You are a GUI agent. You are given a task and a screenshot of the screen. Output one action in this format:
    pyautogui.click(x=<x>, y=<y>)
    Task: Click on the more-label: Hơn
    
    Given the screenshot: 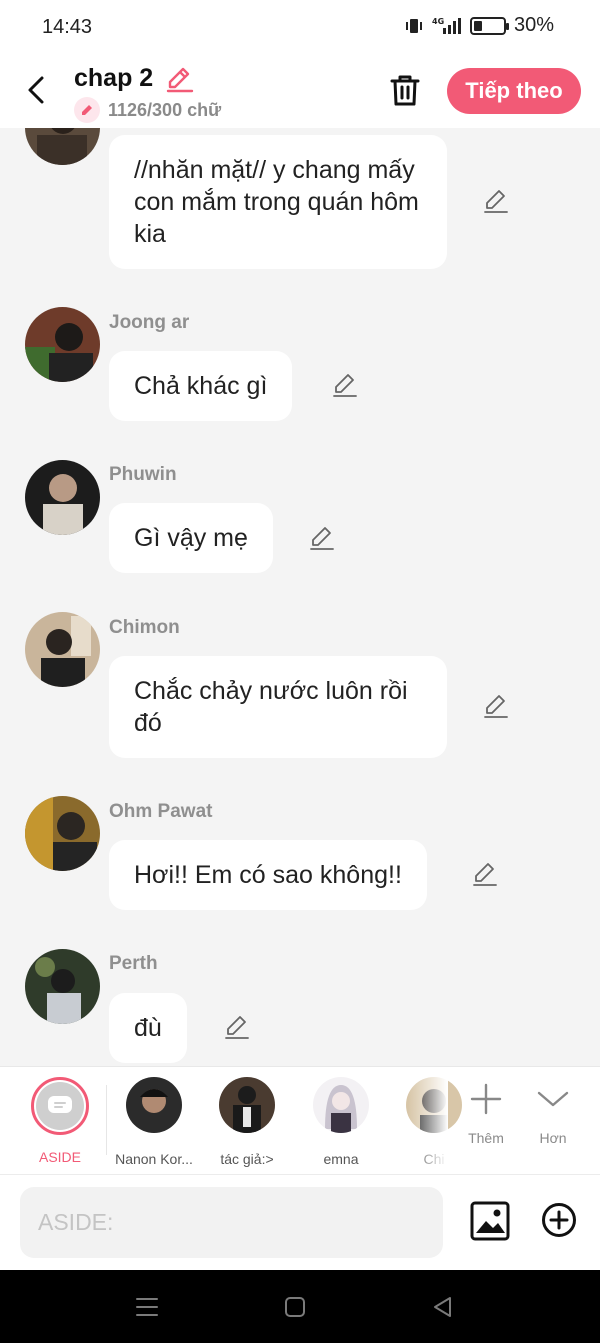 What is the action you would take?
    pyautogui.click(x=553, y=1138)
    